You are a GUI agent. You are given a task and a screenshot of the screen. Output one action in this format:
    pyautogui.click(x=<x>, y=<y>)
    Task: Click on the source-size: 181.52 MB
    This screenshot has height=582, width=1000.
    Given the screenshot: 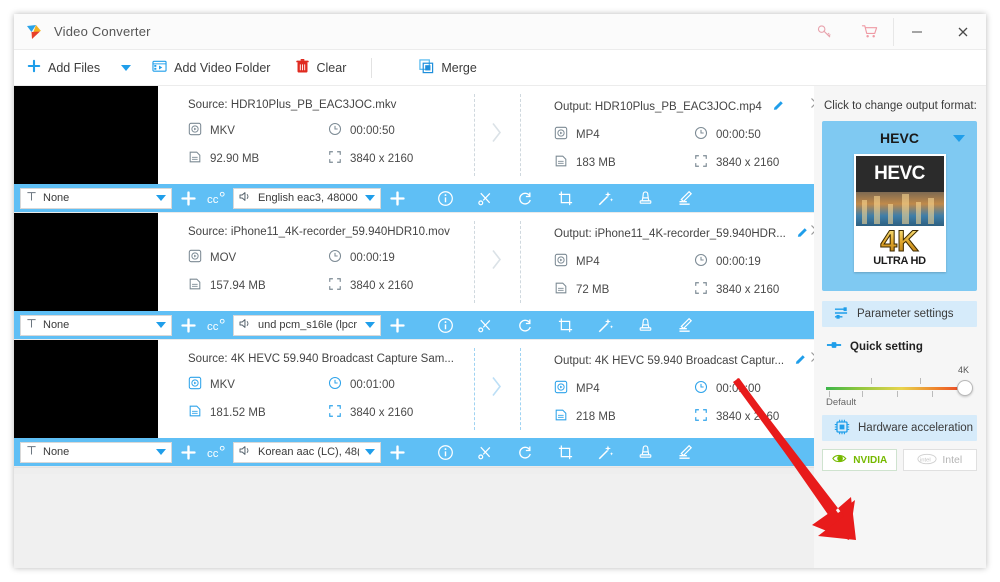 What is the action you would take?
    pyautogui.click(x=258, y=412)
    